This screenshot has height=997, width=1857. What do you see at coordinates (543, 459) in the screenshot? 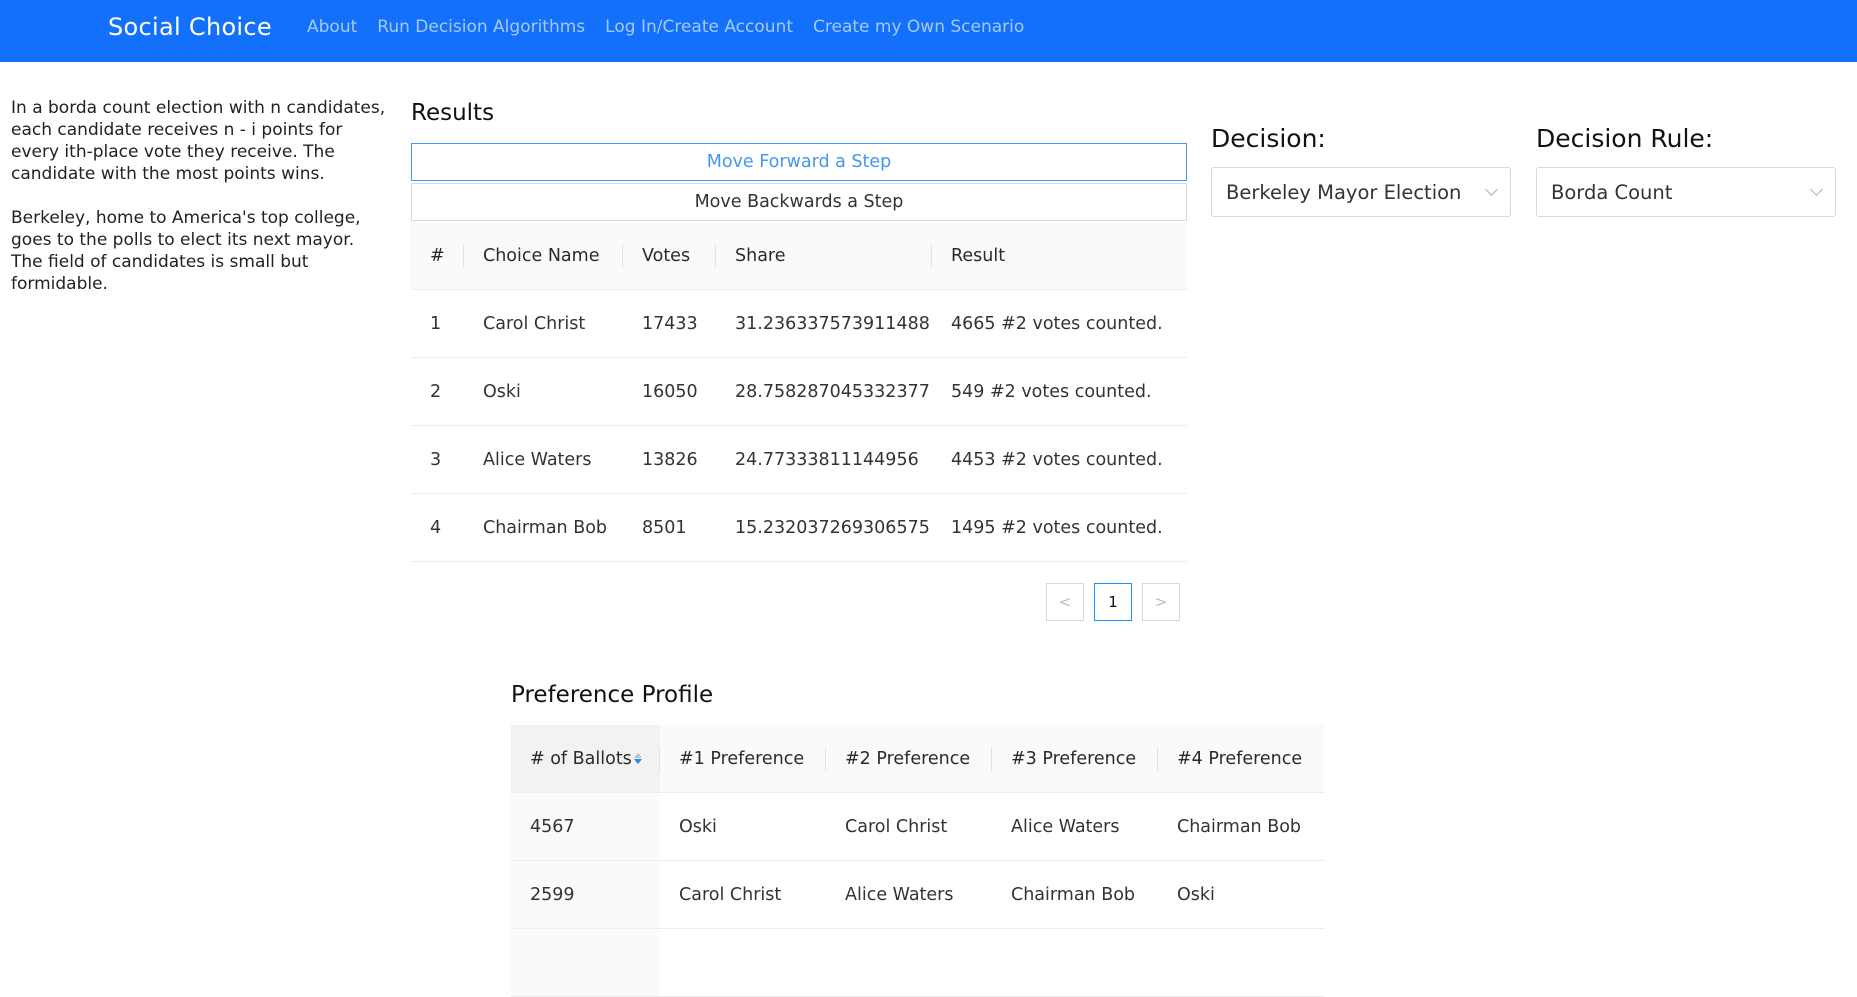
I see `choice-name-cell: Alice Waters` at bounding box center [543, 459].